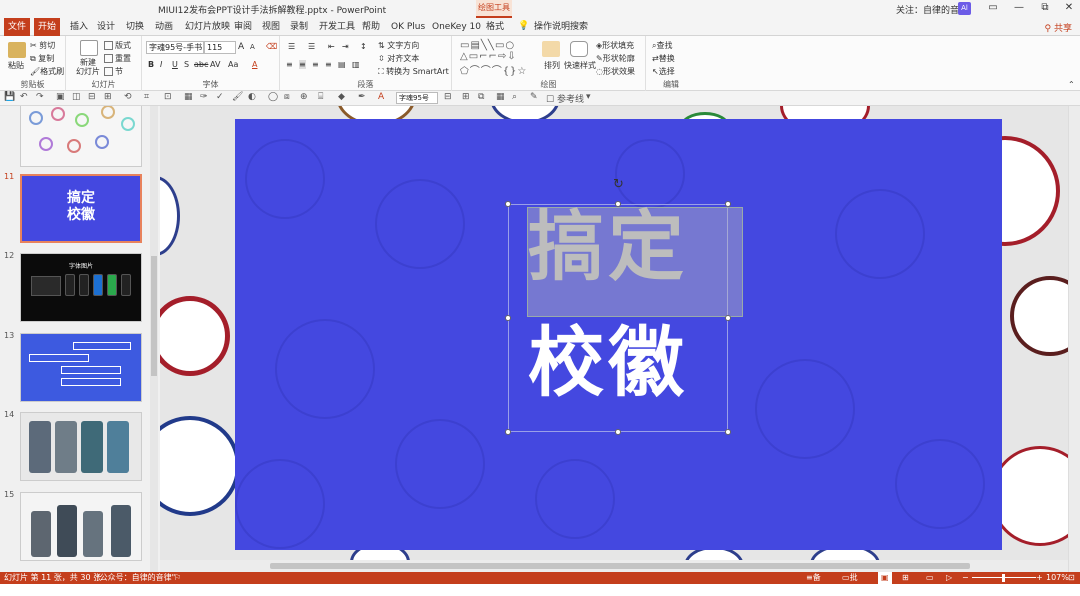 The image size is (1080, 596). What do you see at coordinates (993, 8) in the screenshot?
I see `ribbon-display-options-icon: ▭` at bounding box center [993, 8].